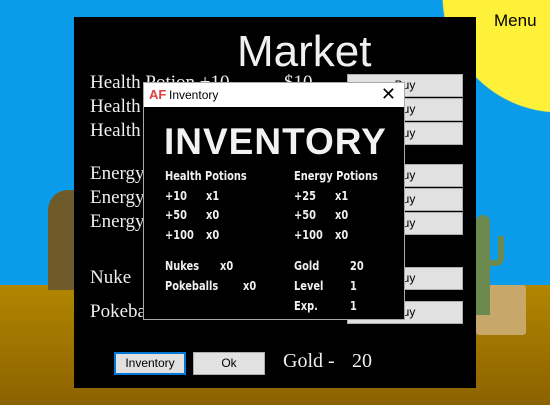 Image resolution: width=550 pixels, height=405 pixels. Describe the element at coordinates (250, 286) in the screenshot. I see `pokeballs-count: x0` at that location.